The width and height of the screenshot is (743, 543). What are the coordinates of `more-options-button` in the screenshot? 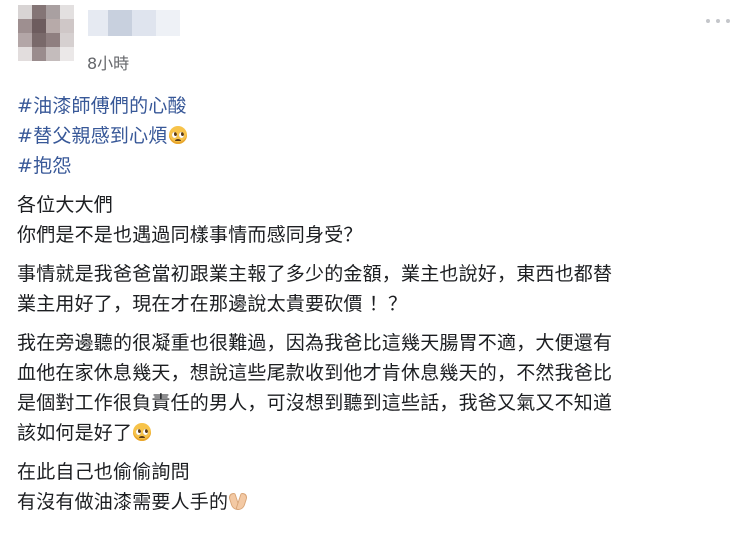 It's located at (718, 21).